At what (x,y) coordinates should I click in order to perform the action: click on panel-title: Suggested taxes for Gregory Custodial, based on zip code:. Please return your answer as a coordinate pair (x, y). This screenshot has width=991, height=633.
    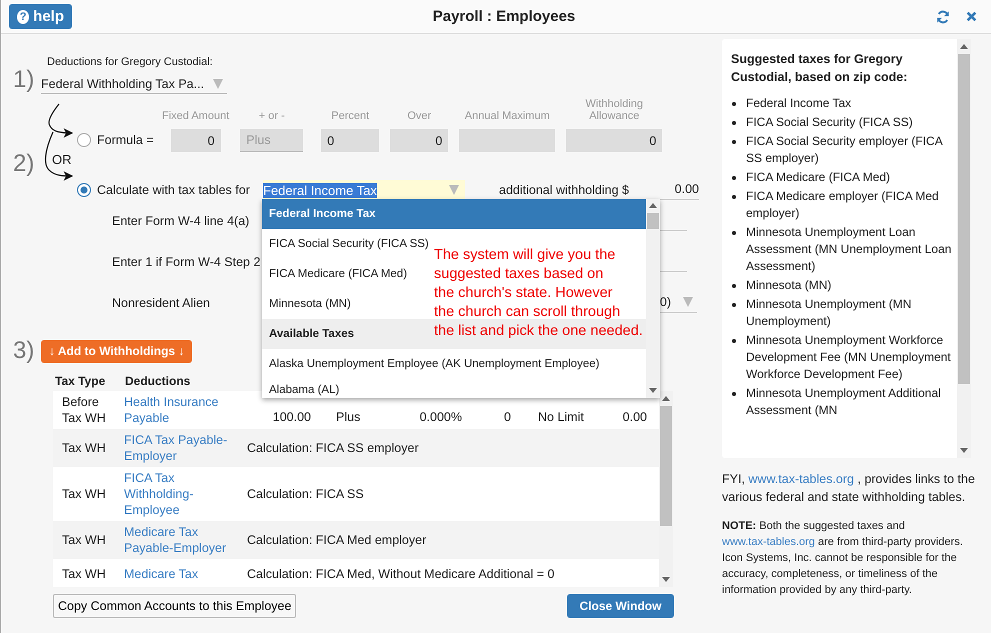
    Looking at the image, I should click on (819, 68).